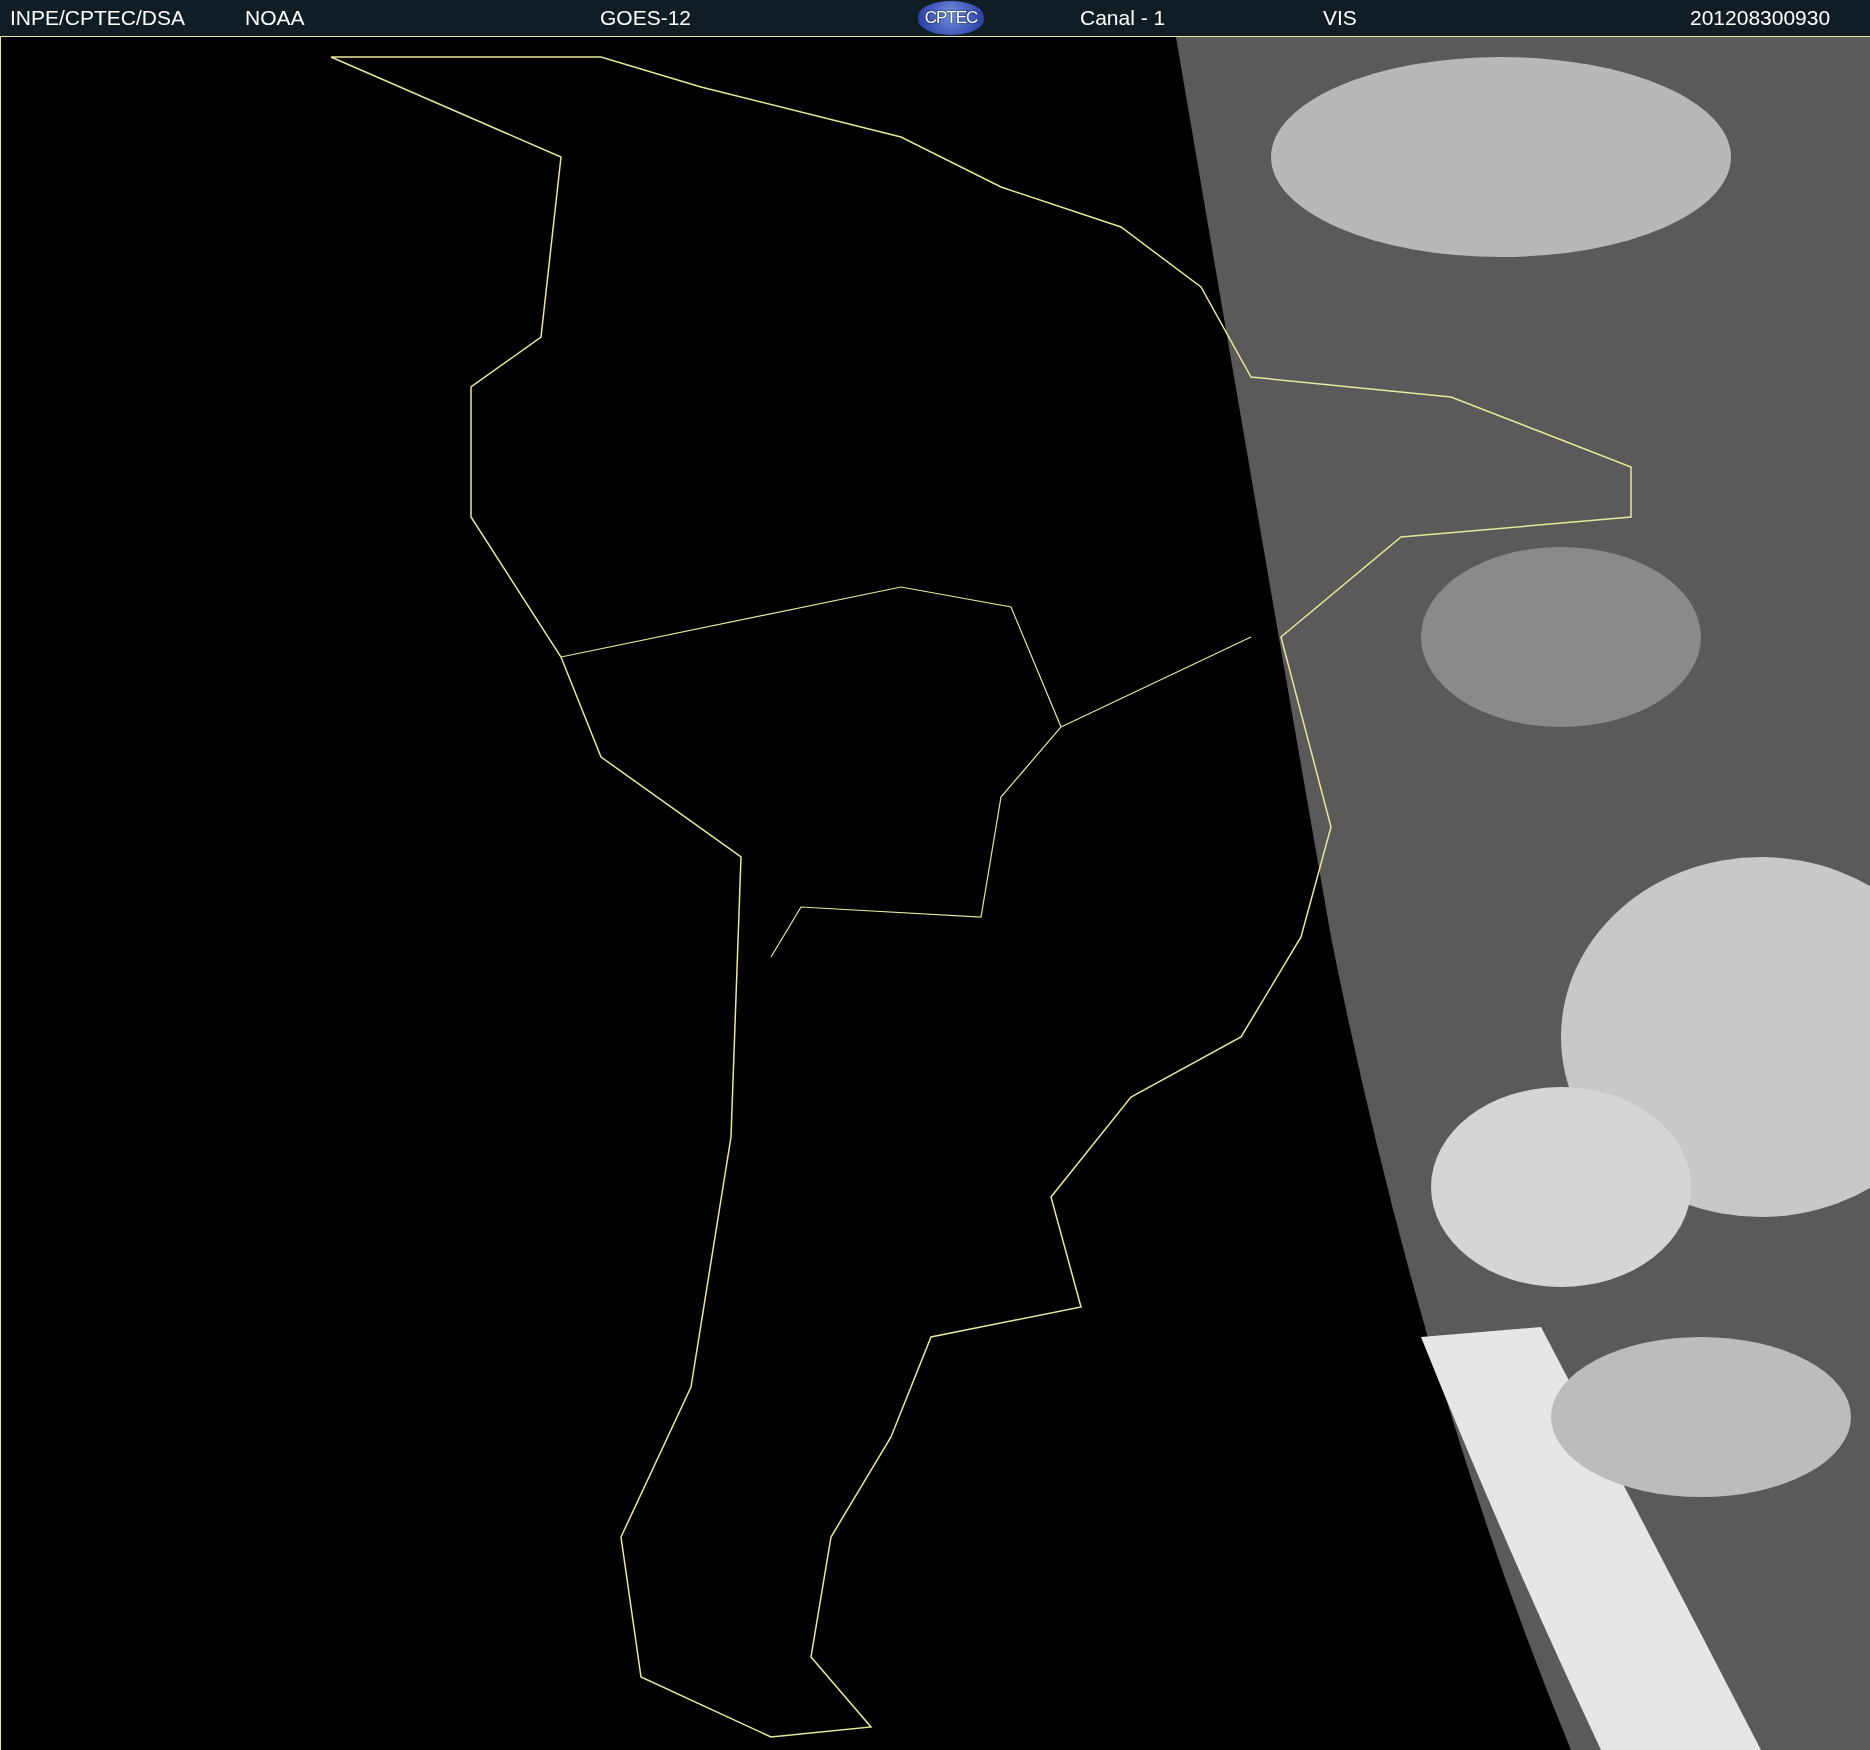 Image resolution: width=1870 pixels, height=1750 pixels. I want to click on satellite-label: GOES-12, so click(646, 18).